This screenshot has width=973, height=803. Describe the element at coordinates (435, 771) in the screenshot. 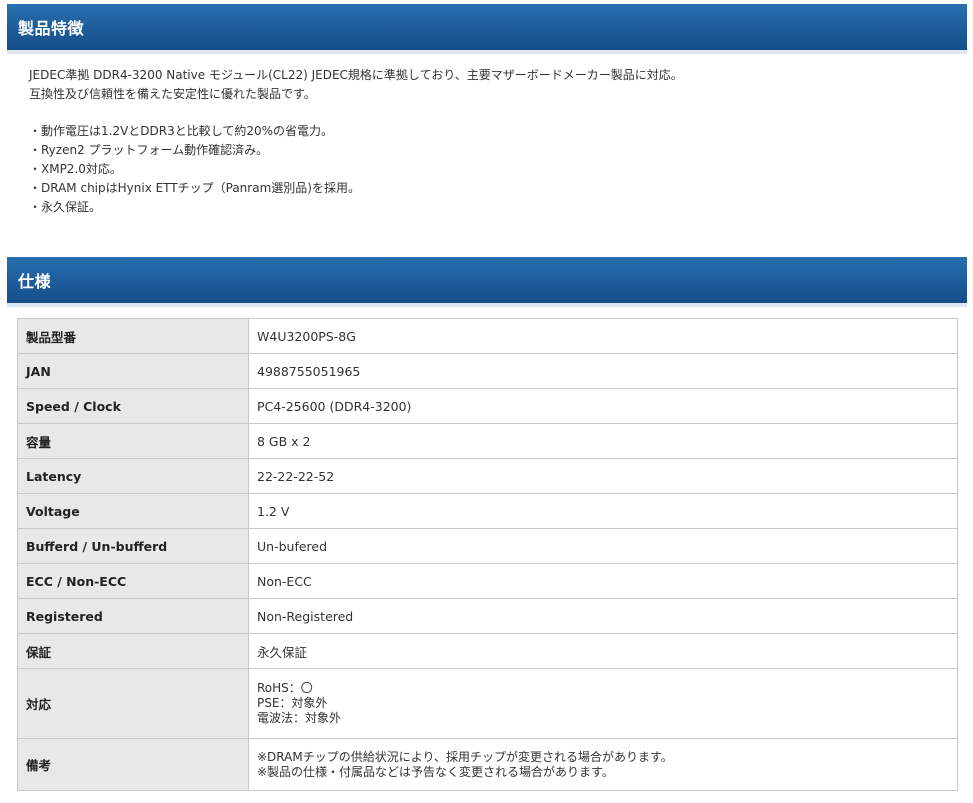

I see `note-line: ※製品の仕様・付属品などは予告なく変更される場合があります。` at that location.